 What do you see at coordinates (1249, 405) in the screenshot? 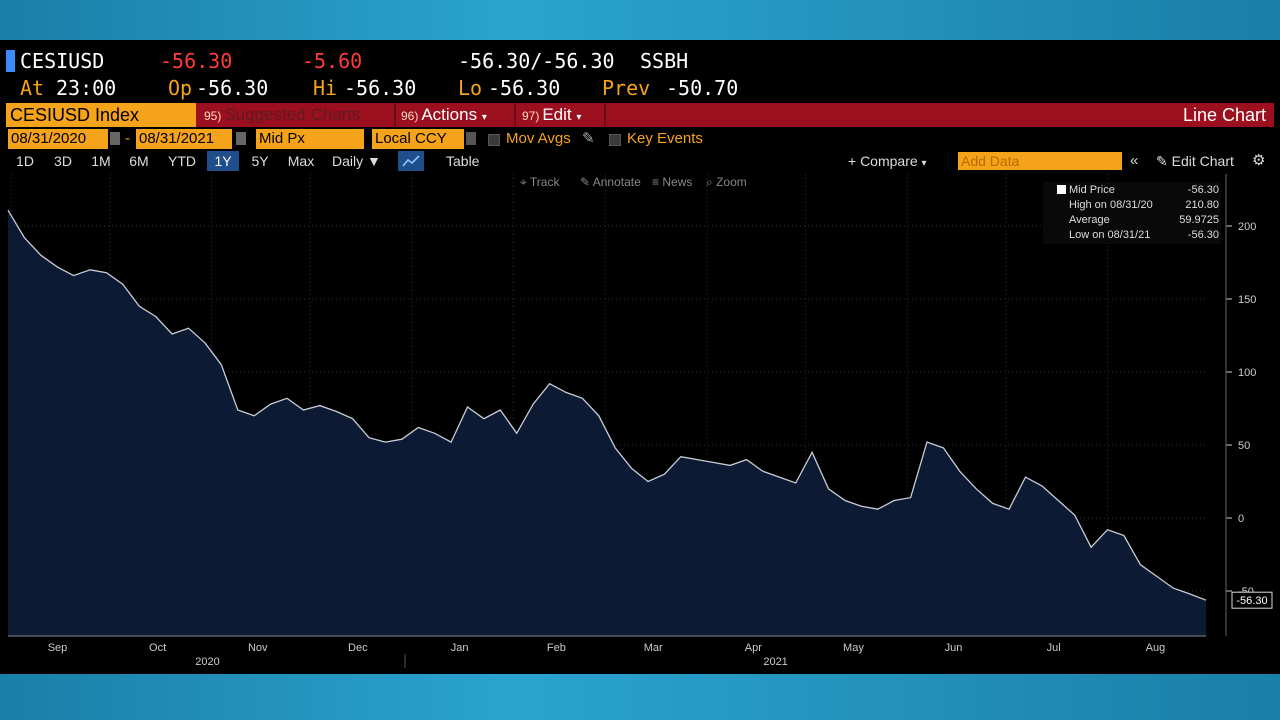
I see `y-axis: 200150100500-50-56.30` at bounding box center [1249, 405].